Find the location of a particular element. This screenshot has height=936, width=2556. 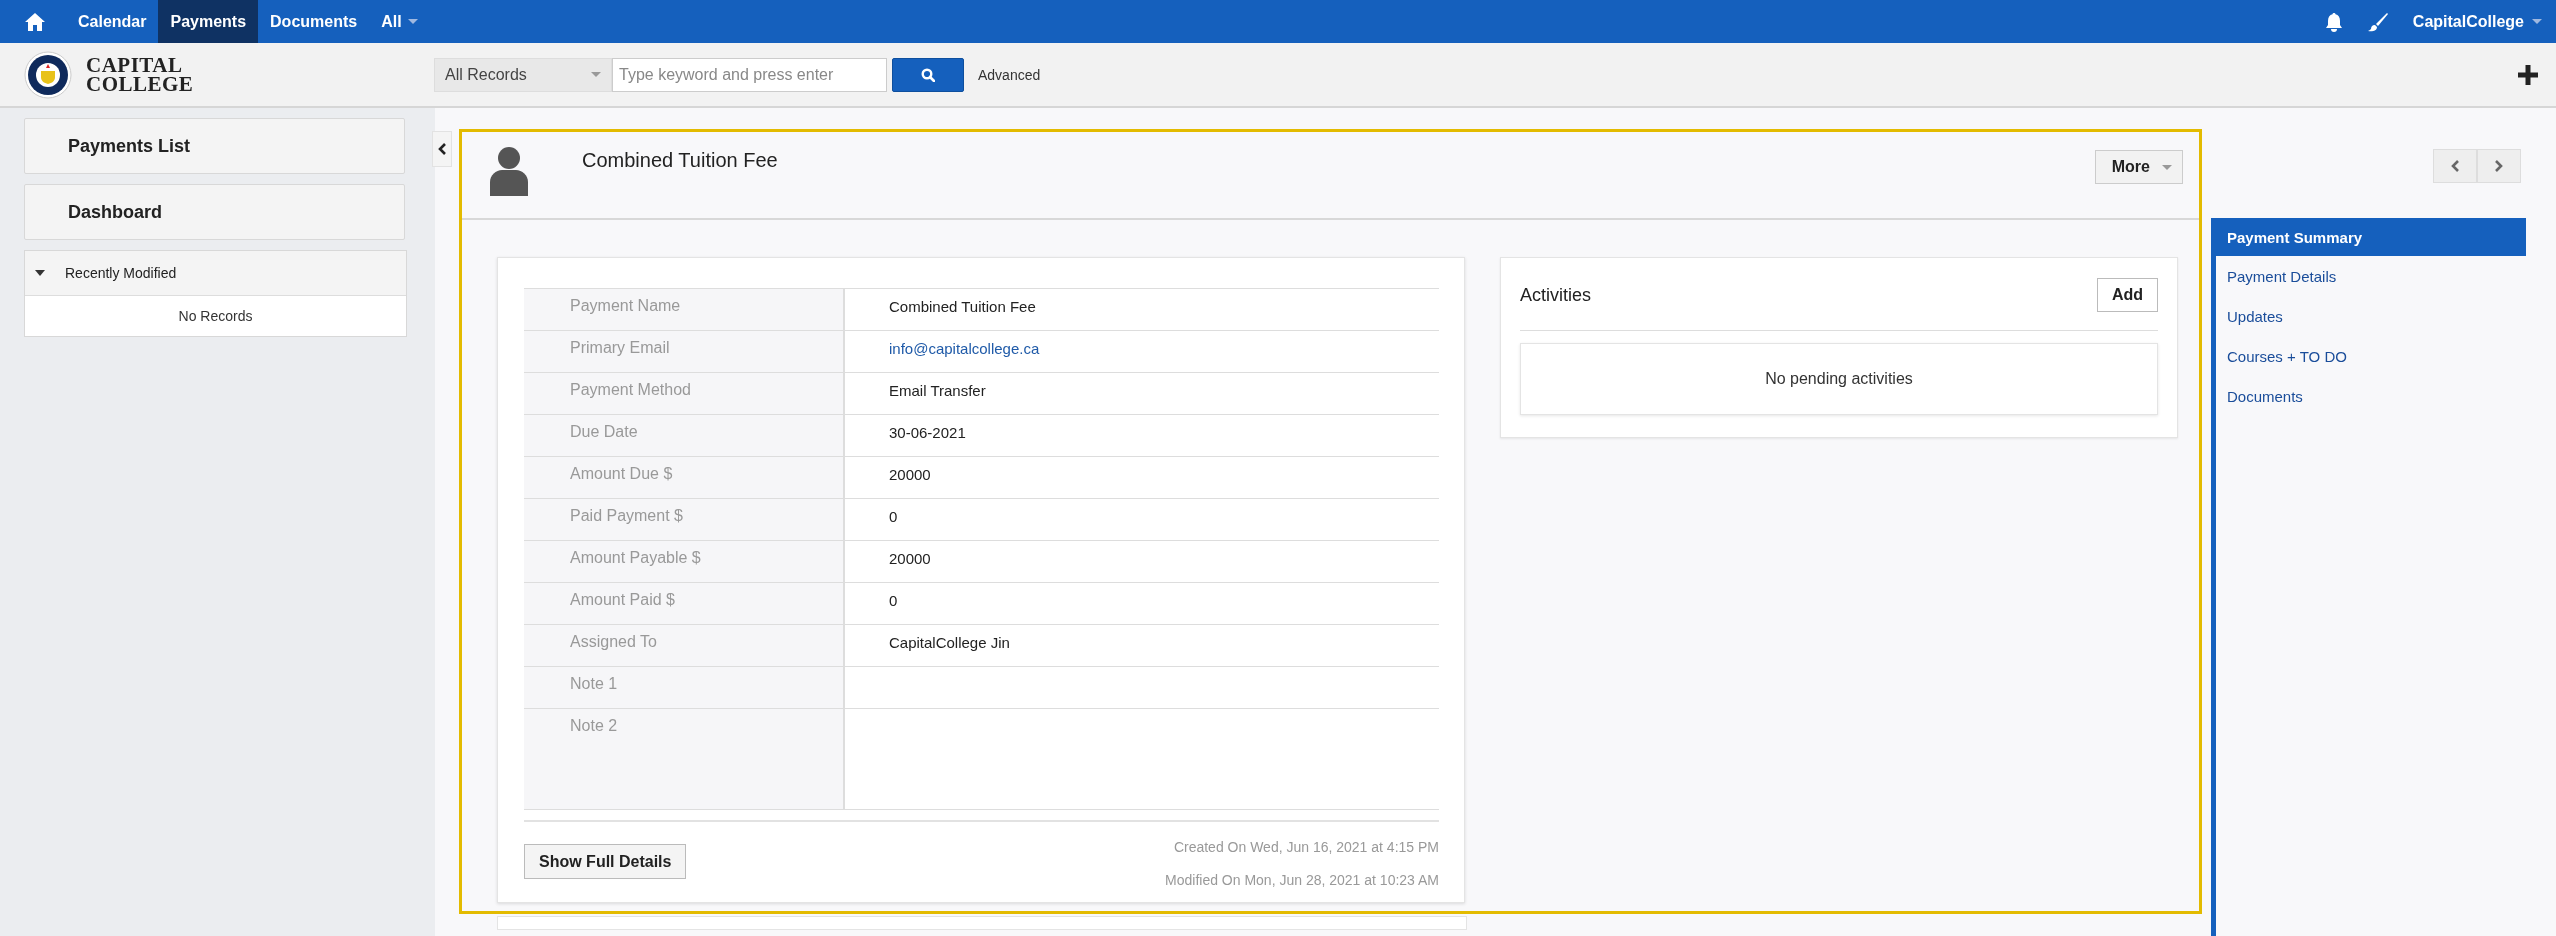

created-date: Created On Wed, Jun 16, 2021 at 4:15 PM is located at coordinates (1305, 847).